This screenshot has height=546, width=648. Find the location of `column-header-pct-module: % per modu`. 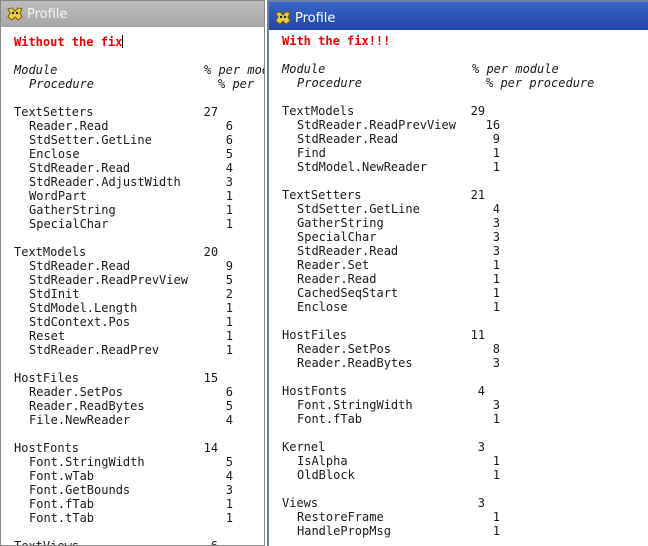

column-header-pct-module: % per modu is located at coordinates (234, 70).